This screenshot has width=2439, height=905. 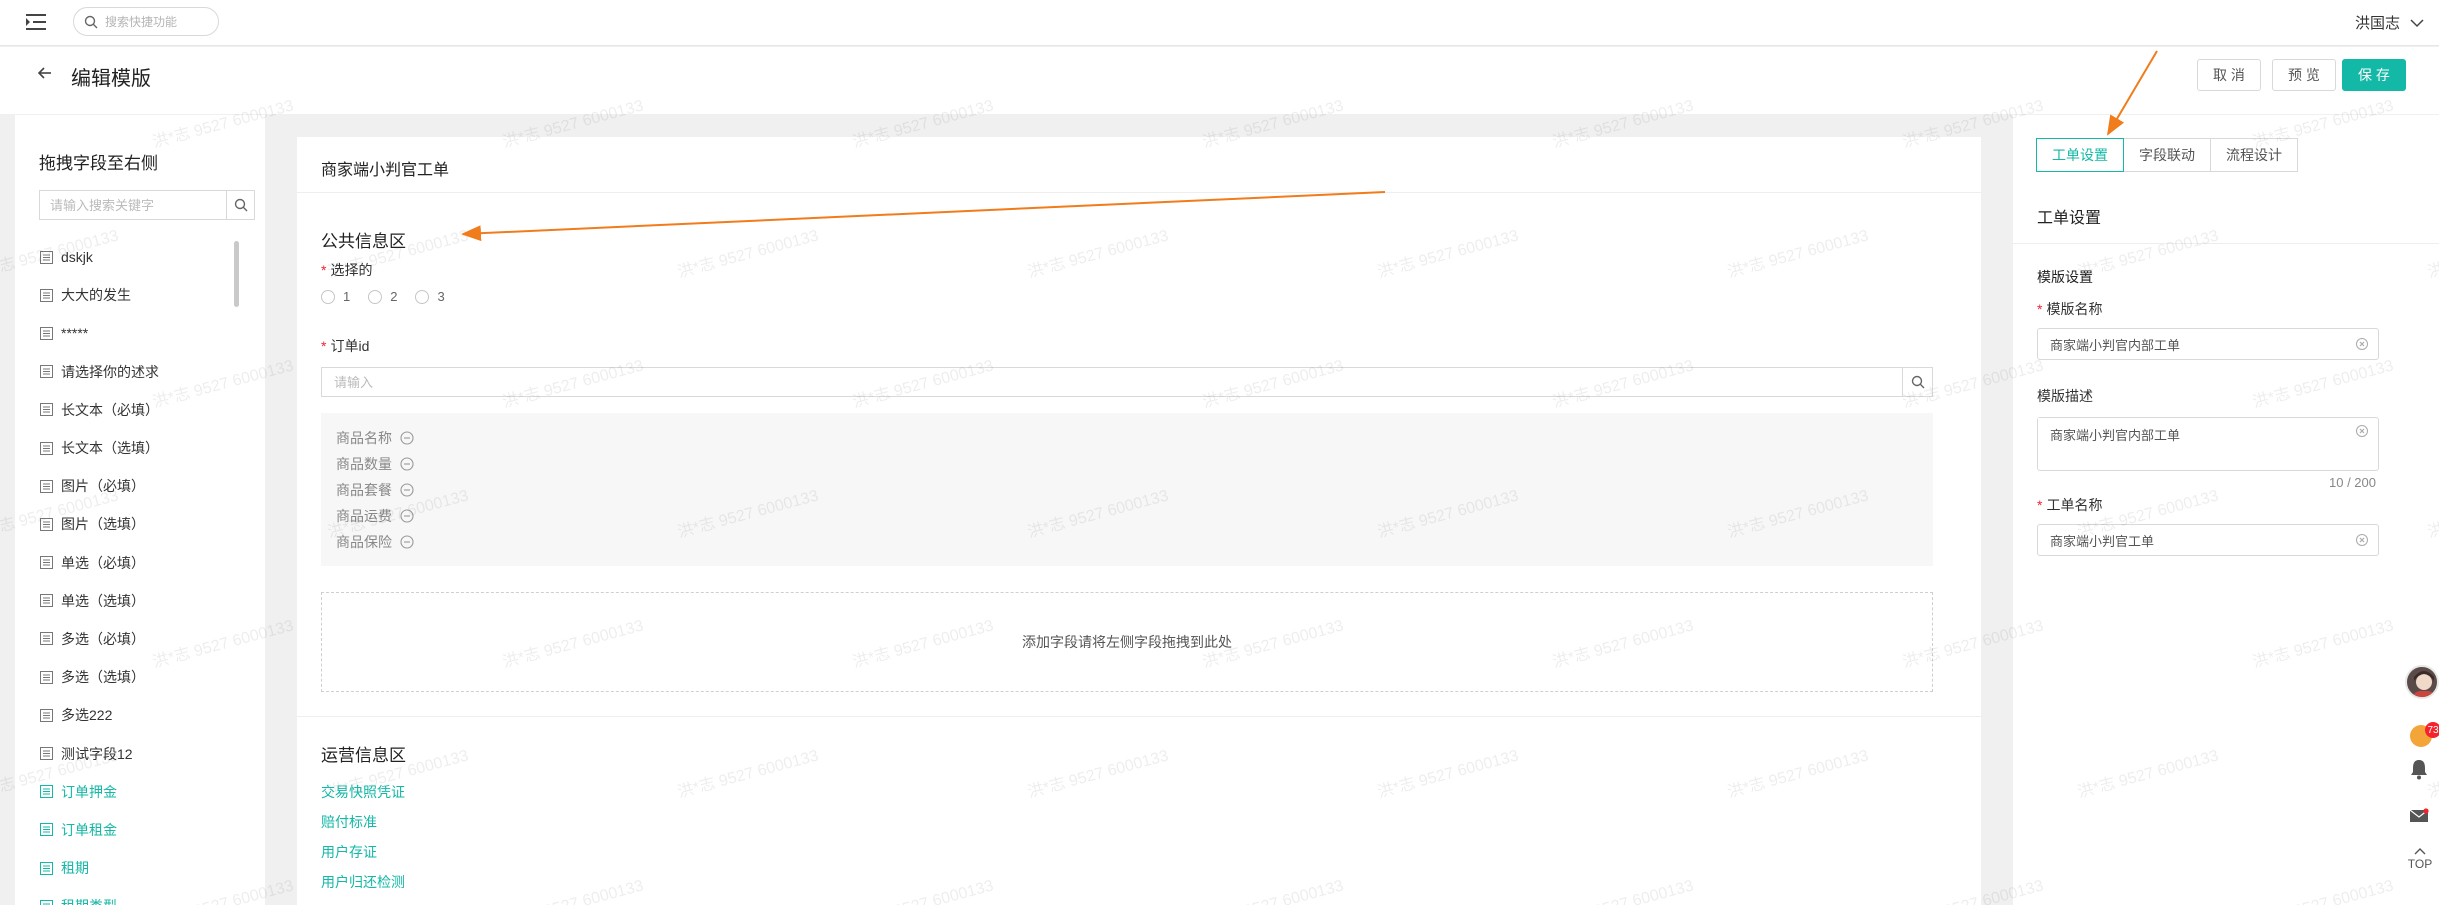 I want to click on field-item: 单选（选填）, so click(x=135, y=601).